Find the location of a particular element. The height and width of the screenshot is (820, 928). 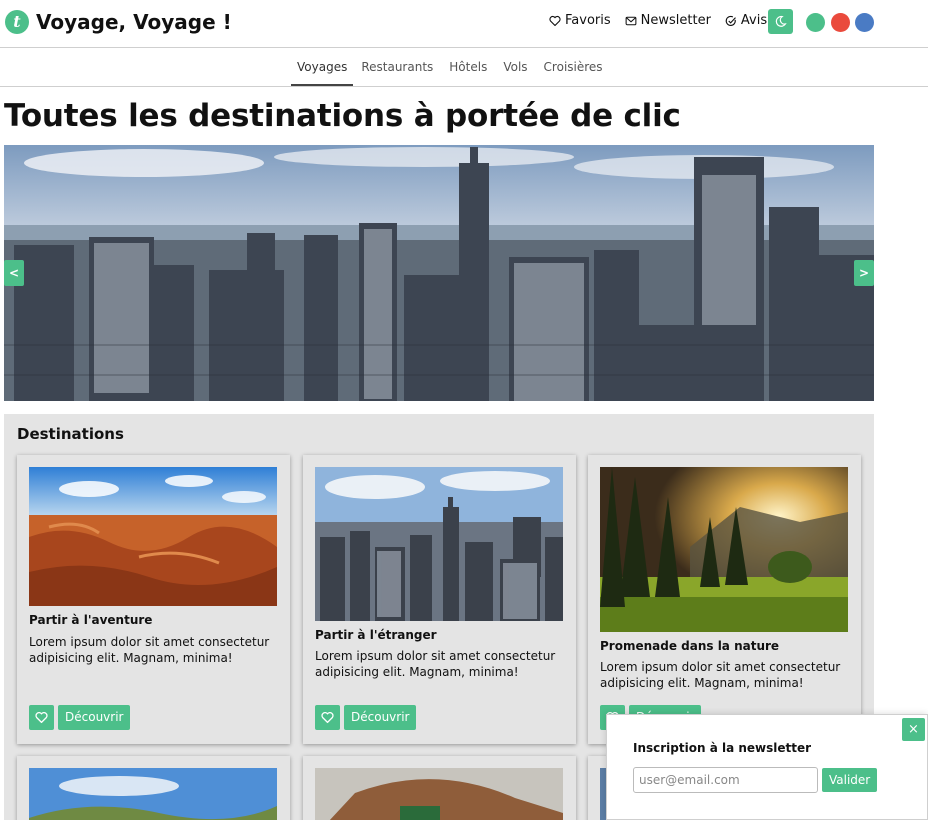

card-image-desert is located at coordinates (153, 536).